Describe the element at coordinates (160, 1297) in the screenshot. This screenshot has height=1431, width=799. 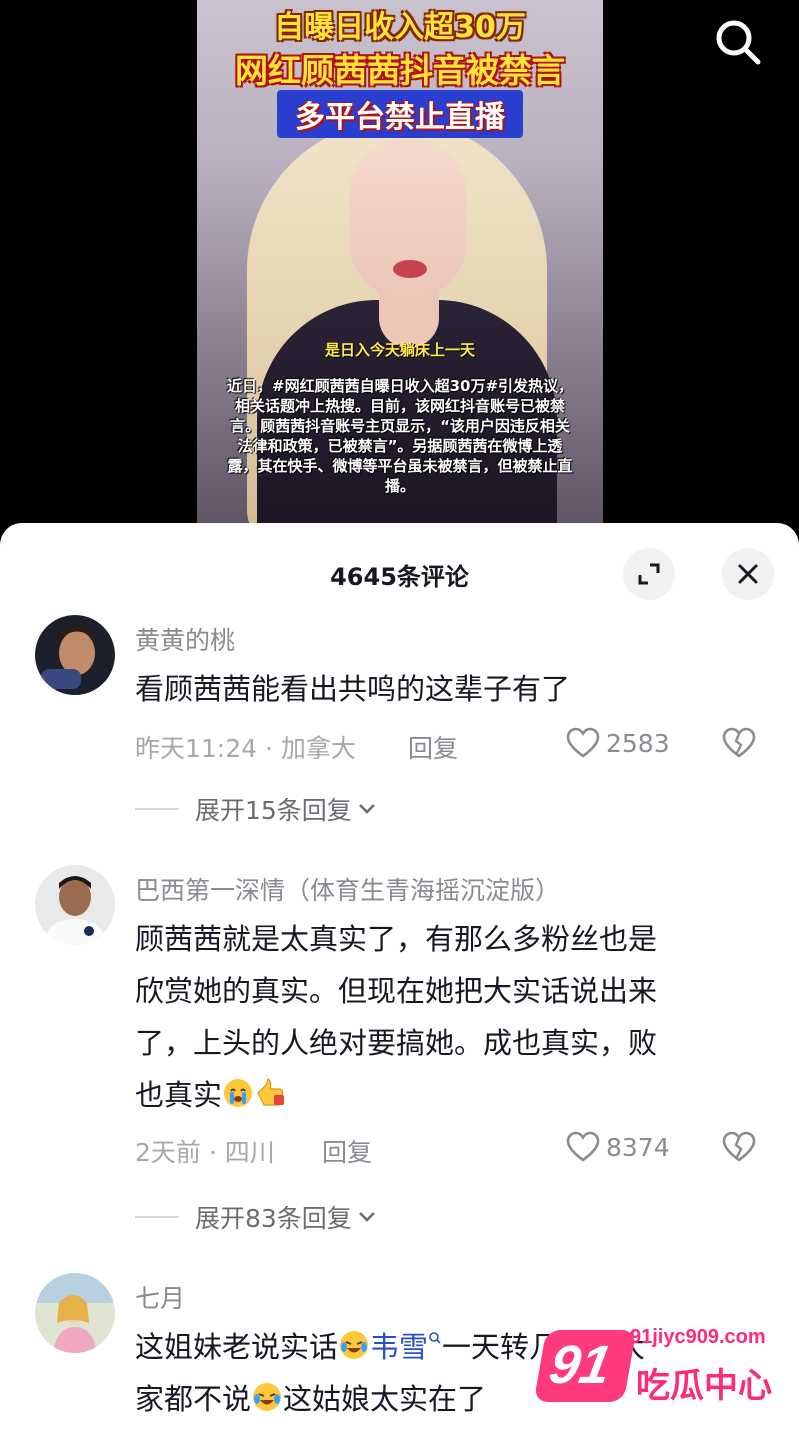
I see `comment-username: 七月` at that location.